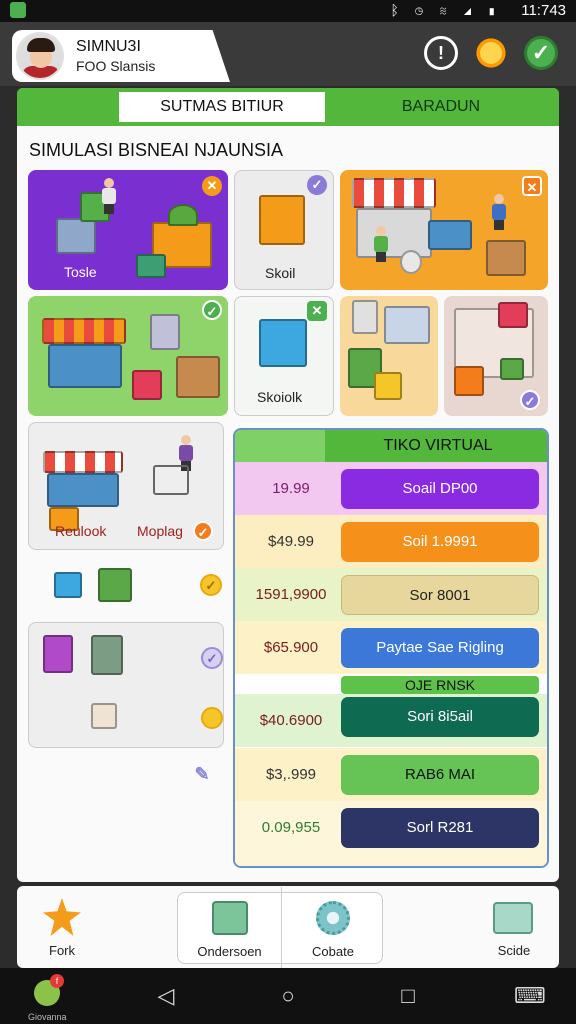 This screenshot has width=576, height=1024. I want to click on tile-label-skoiolk: Skoiolk, so click(280, 397).